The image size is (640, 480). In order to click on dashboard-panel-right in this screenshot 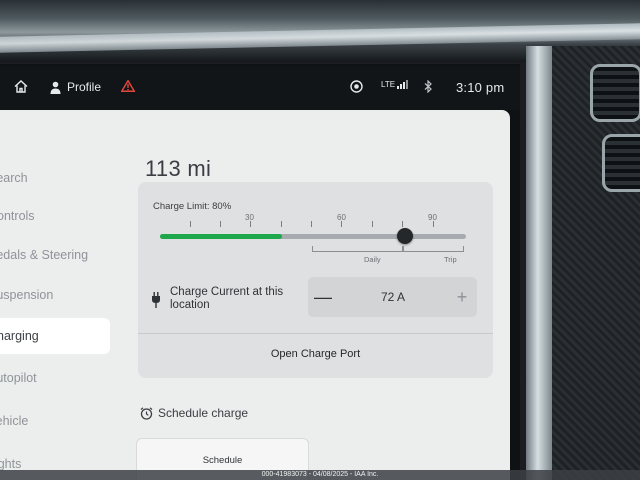, I will do `click(596, 263)`.